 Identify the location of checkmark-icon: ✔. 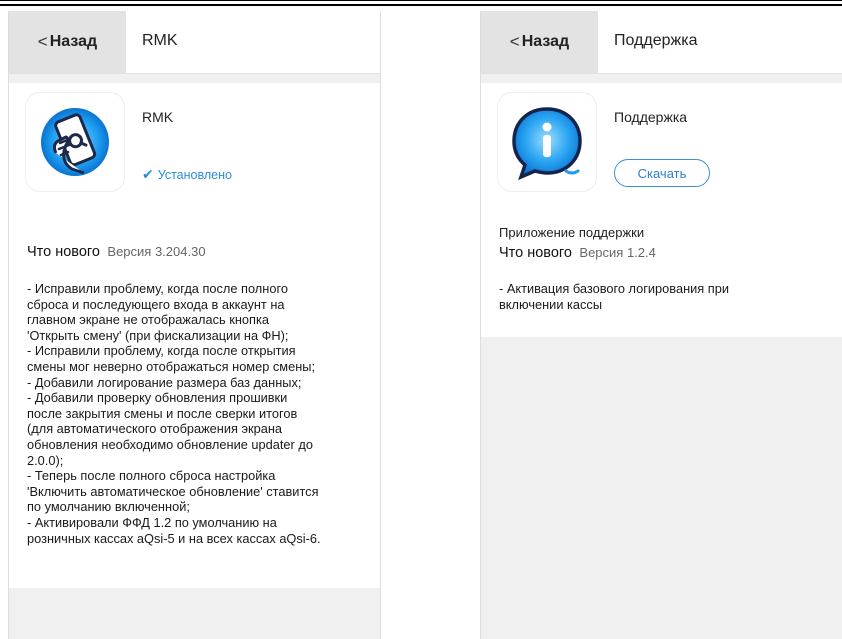
(148, 174).